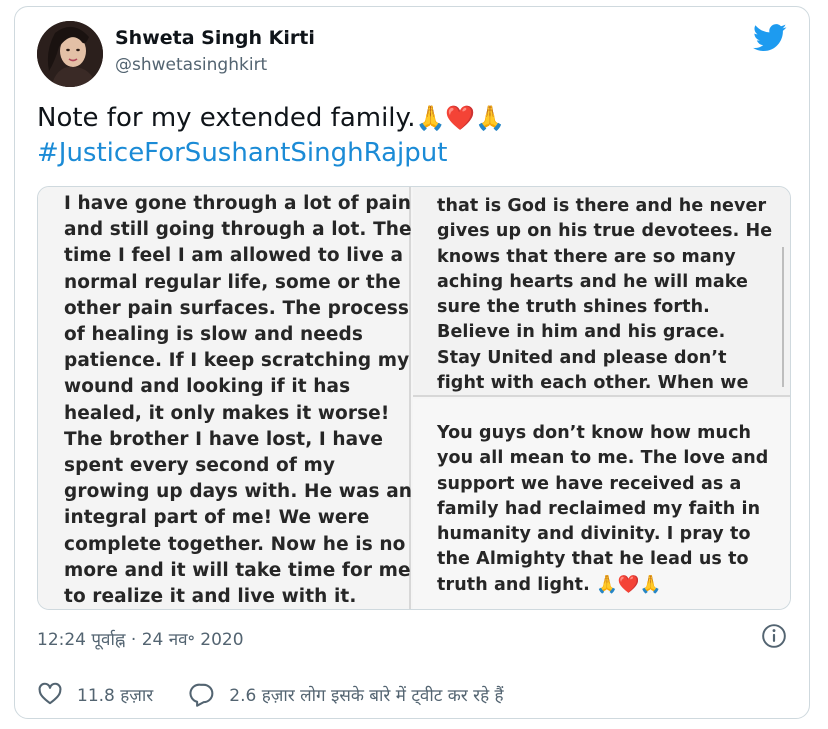 The image size is (828, 729). I want to click on note-line: sure the truth shines forth., so click(573, 307).